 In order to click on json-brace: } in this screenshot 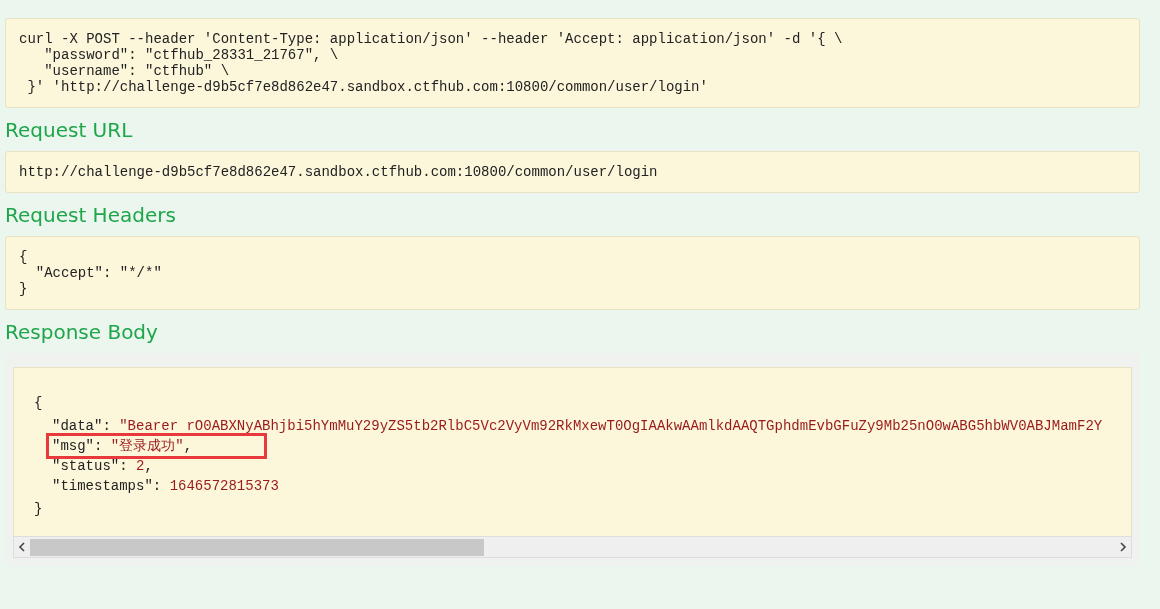, I will do `click(38, 509)`.